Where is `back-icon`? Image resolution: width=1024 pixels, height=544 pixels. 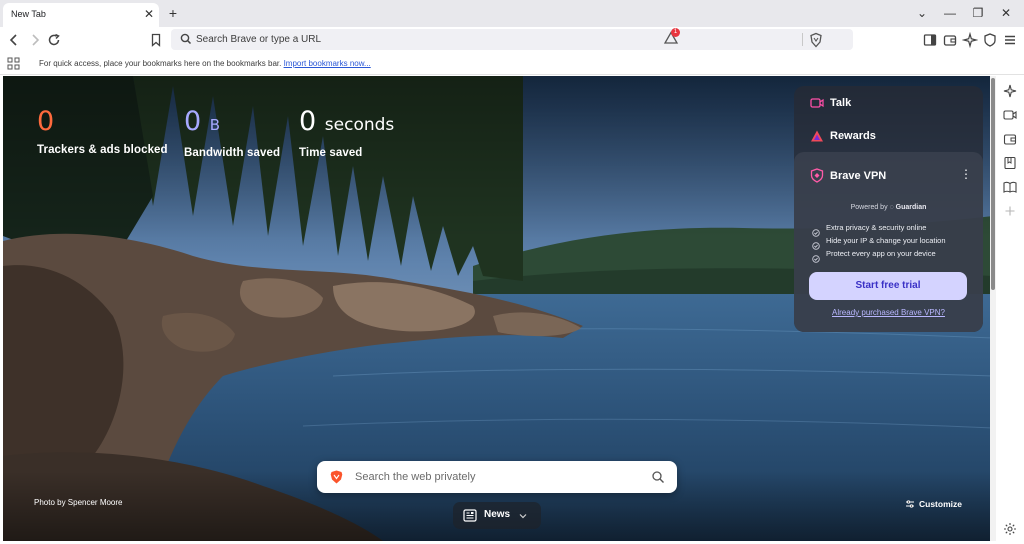
back-icon is located at coordinates (14, 40).